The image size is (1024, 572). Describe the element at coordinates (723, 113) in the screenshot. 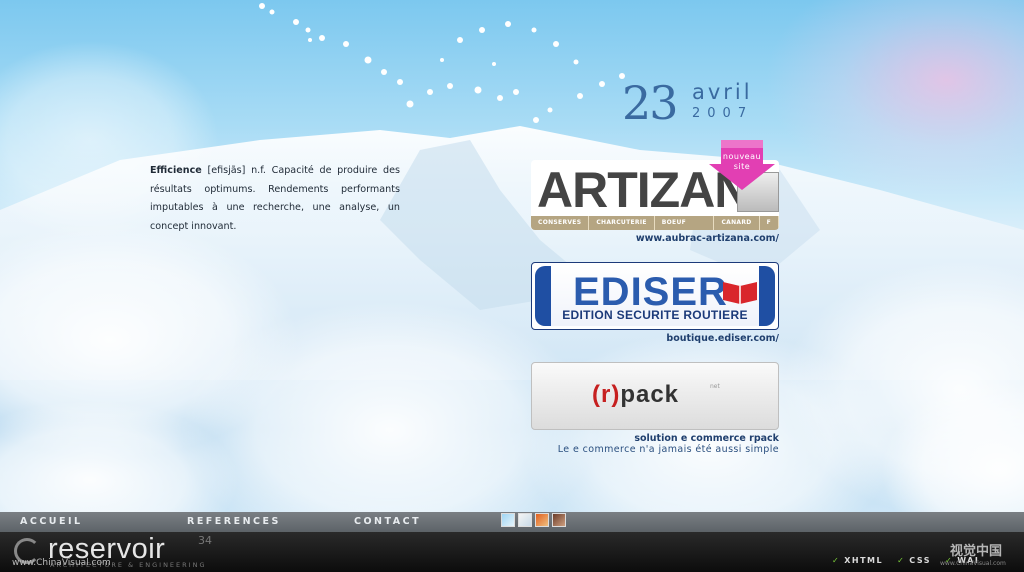

I see `date-year: 2007` at that location.